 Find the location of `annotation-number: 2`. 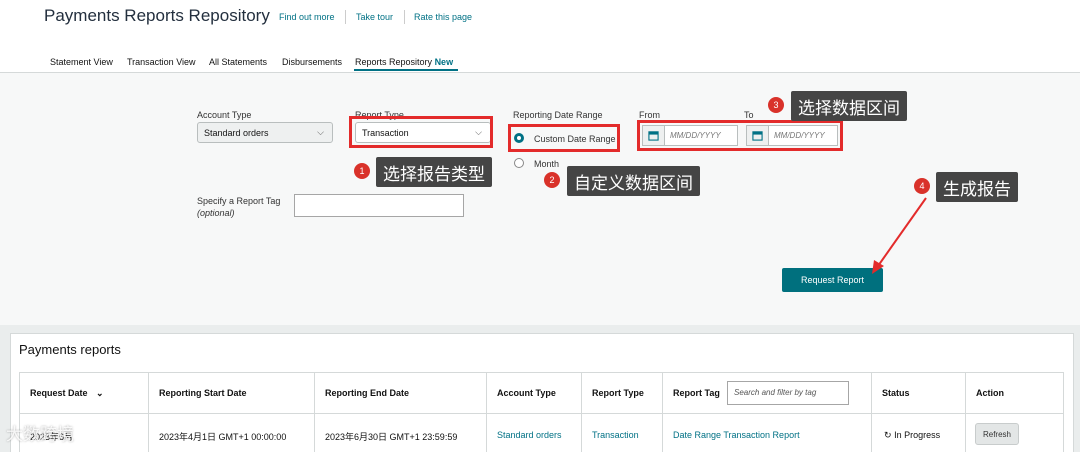

annotation-number: 2 is located at coordinates (552, 180).